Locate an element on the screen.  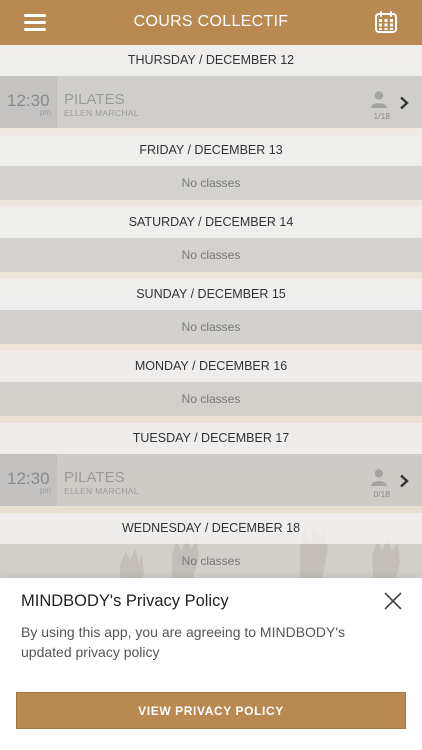
privacy-policy-title: MINDBODY's Privacy Policy is located at coordinates (125, 601).